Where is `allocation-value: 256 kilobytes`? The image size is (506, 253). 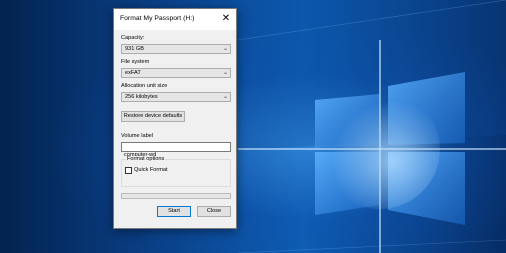 allocation-value: 256 kilobytes is located at coordinates (141, 97).